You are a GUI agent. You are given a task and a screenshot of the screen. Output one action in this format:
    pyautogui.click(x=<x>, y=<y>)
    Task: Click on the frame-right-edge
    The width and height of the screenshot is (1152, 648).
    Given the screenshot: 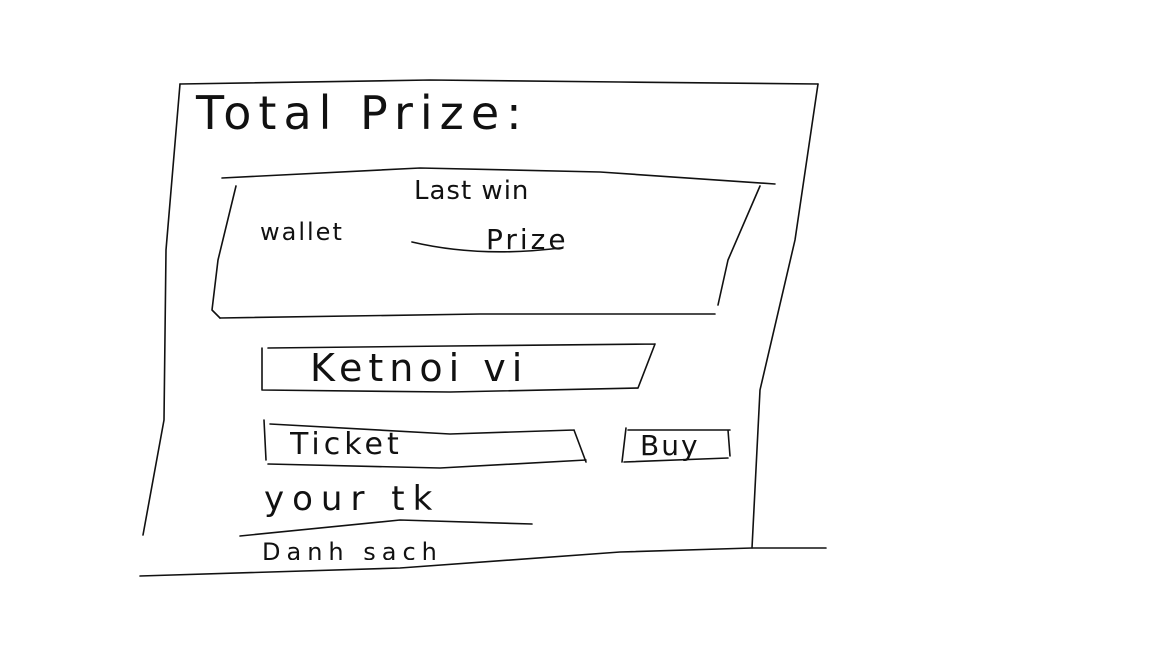 What is the action you would take?
    pyautogui.click(x=785, y=316)
    